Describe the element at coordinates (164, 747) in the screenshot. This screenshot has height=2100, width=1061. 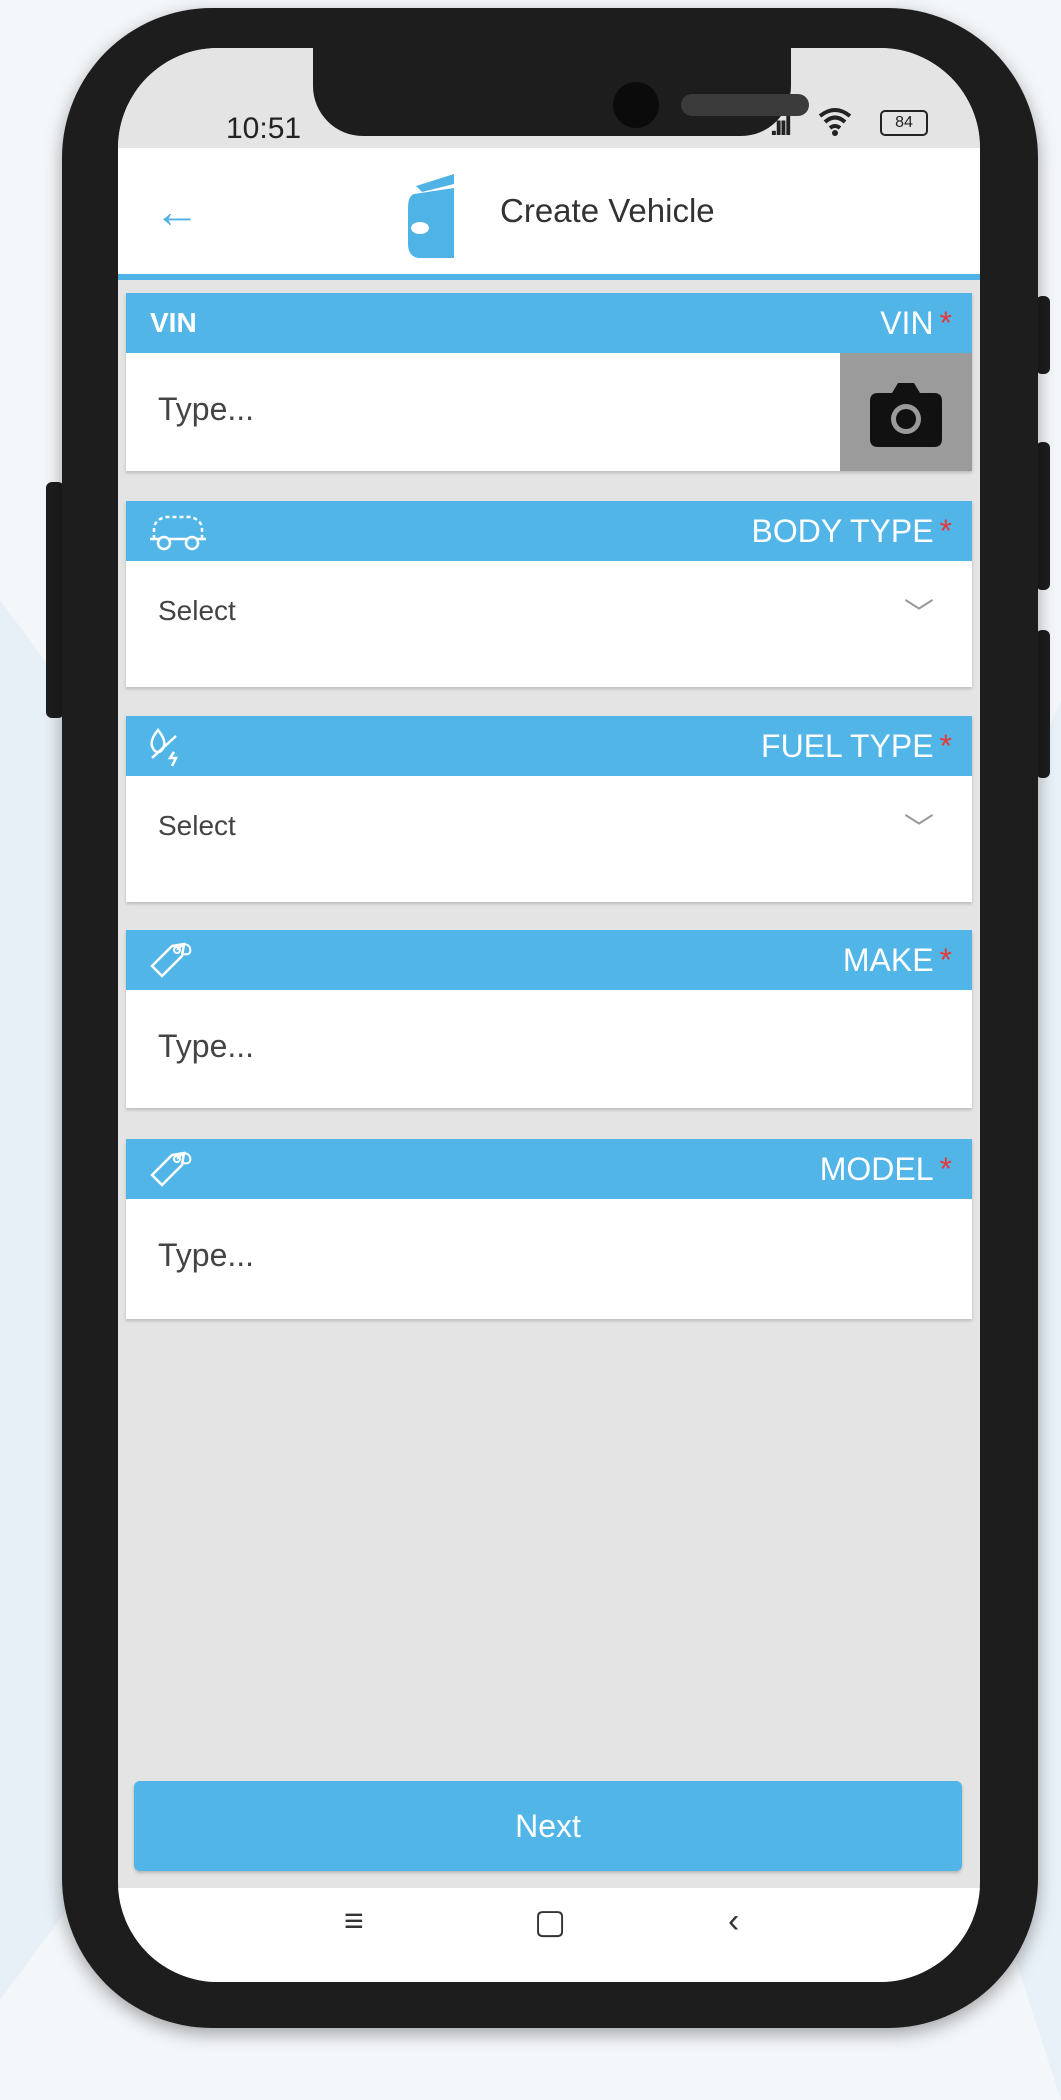
I see `fuel-drop-icon` at that location.